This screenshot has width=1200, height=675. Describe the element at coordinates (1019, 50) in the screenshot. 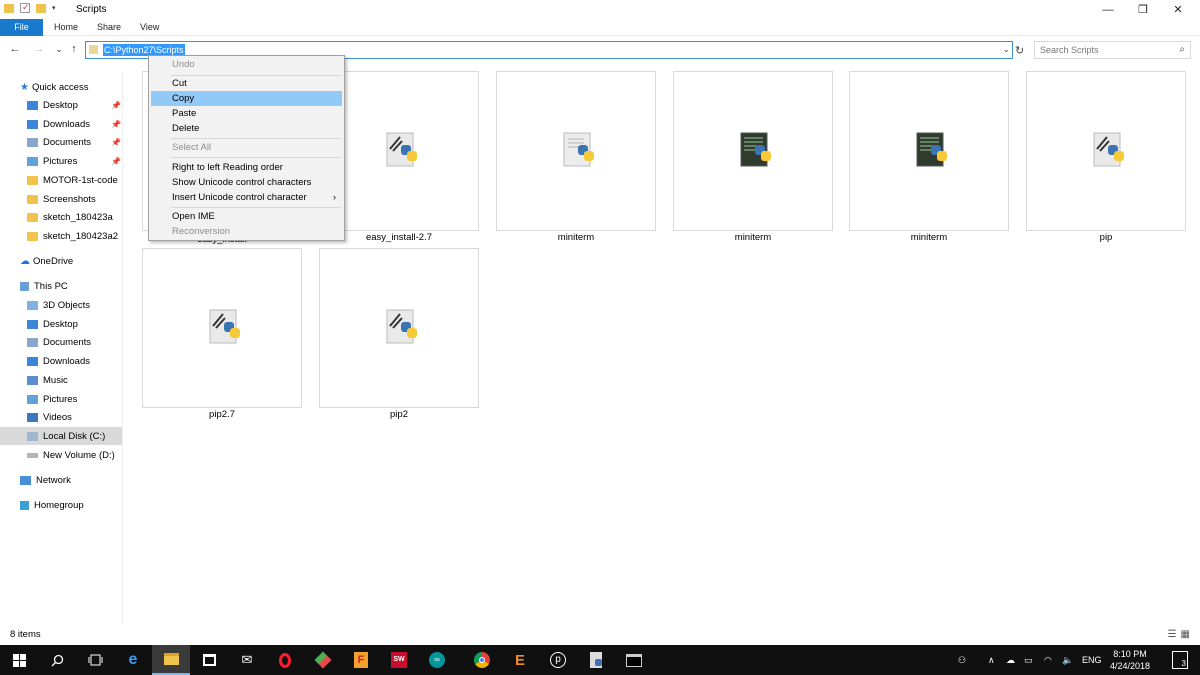

I see `refresh-button: ↻` at that location.